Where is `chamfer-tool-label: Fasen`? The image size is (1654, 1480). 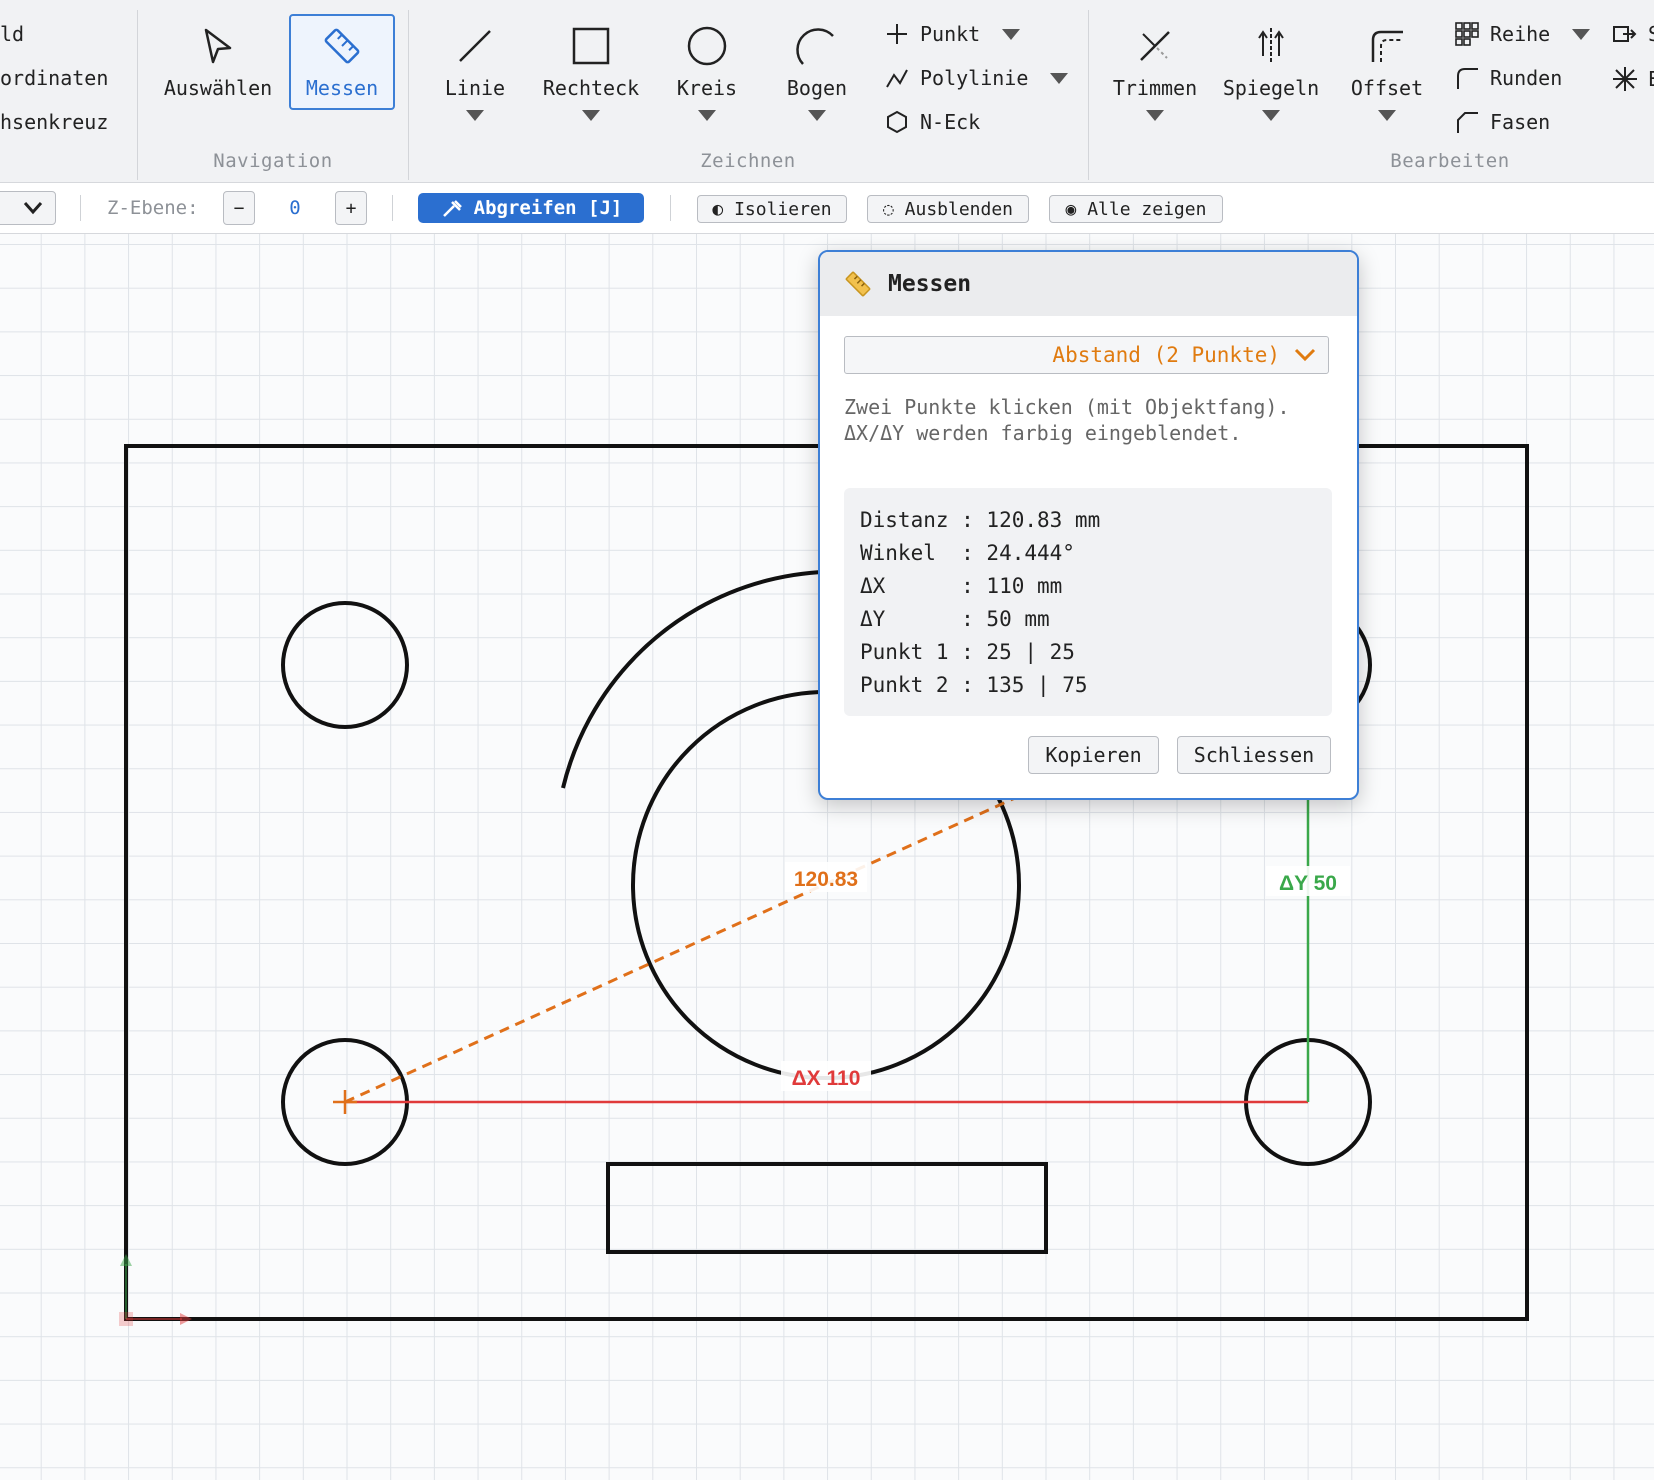
chamfer-tool-label: Fasen is located at coordinates (1520, 122).